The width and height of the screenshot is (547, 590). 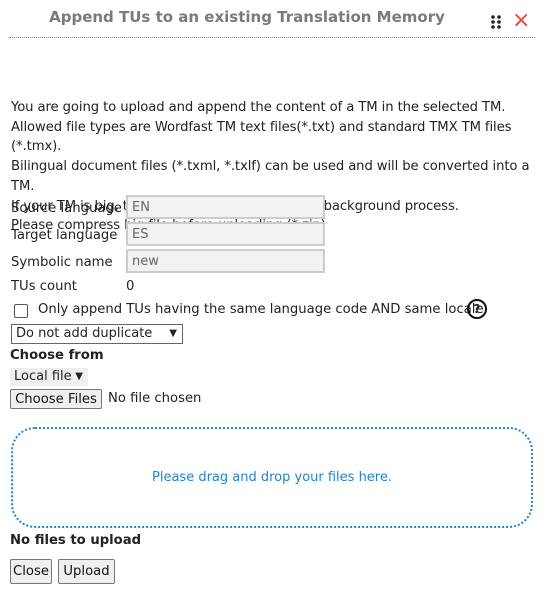 I want to click on symbolic-name-label: Symbolic name, so click(x=62, y=262).